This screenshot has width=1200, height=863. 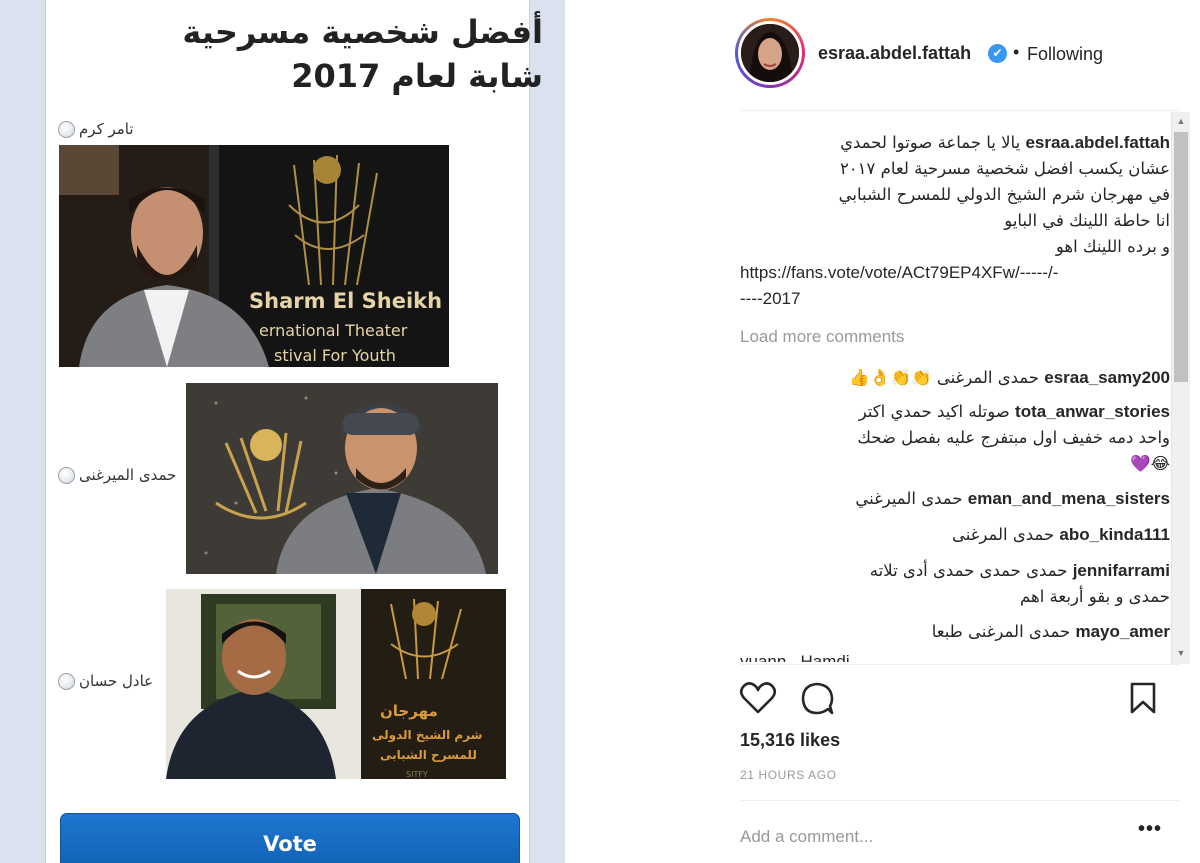 I want to click on comment-item: esraa_samy200 حمدى المرغنى 👏👏👌👍, so click(x=955, y=378).